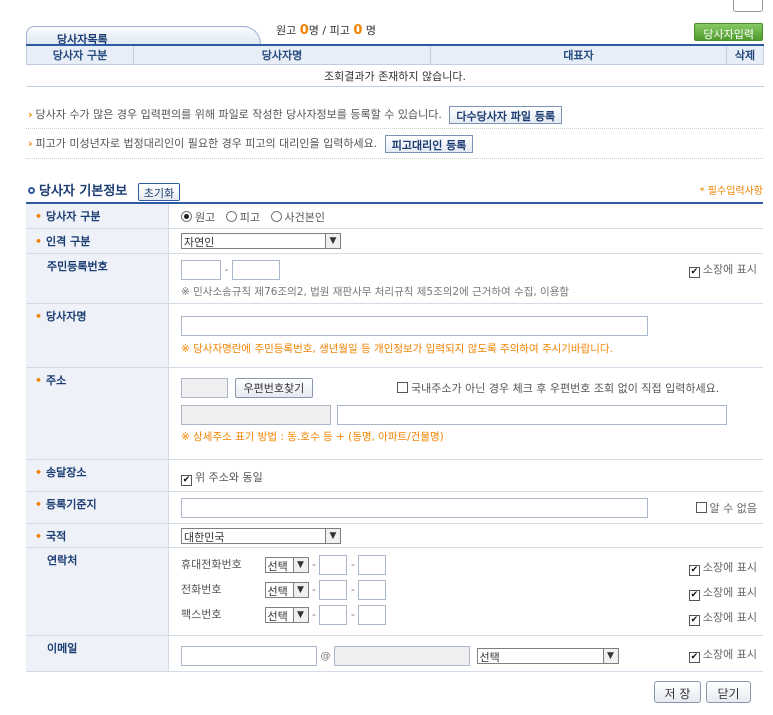 This screenshot has height=715, width=773. Describe the element at coordinates (249, 656) in the screenshot. I see `email-id-input` at that location.